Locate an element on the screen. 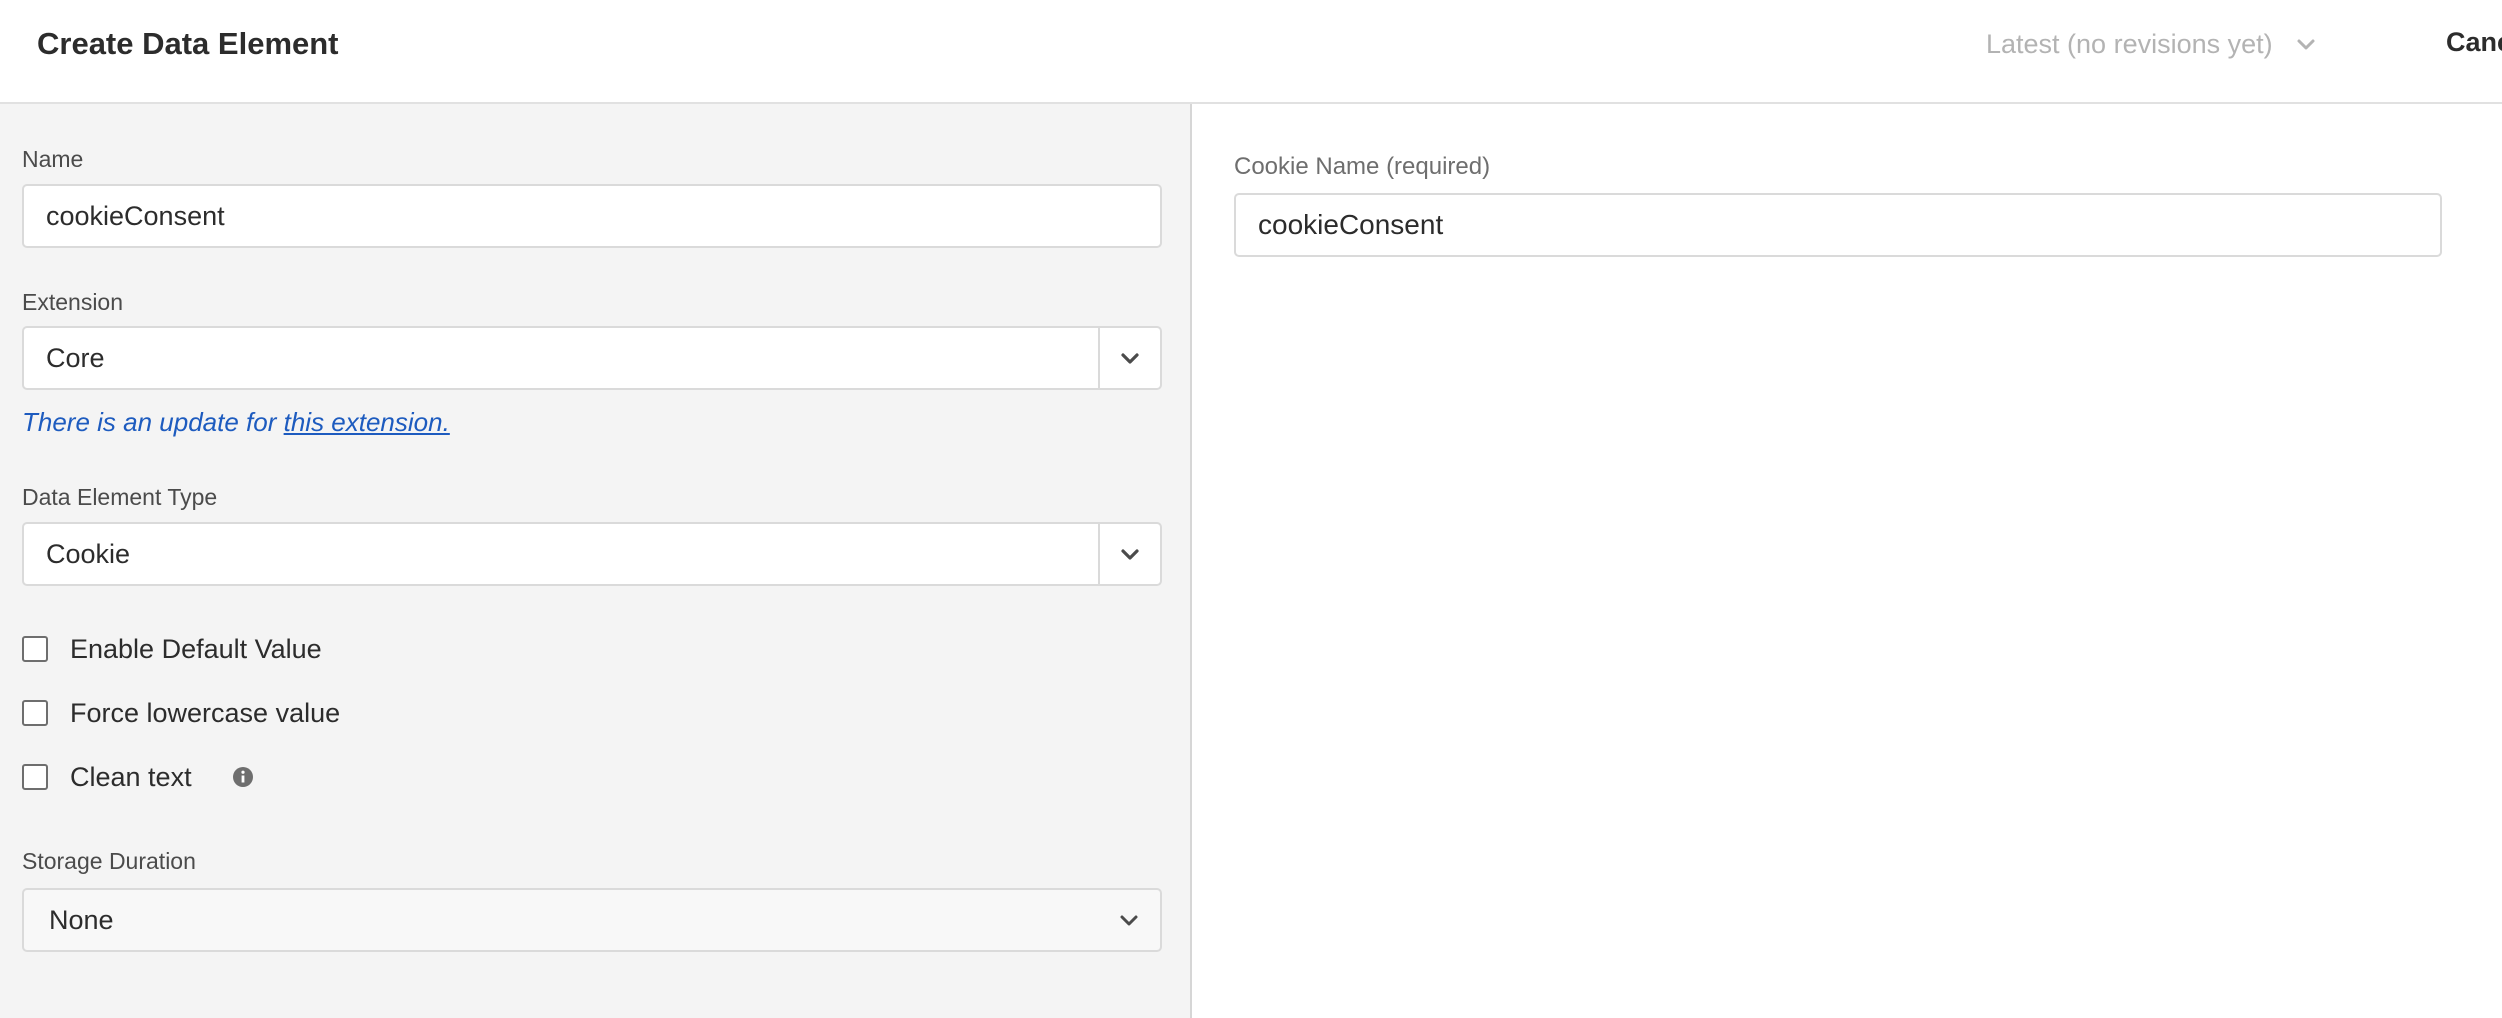 This screenshot has width=2502, height=1018. force-lowercase-checkbox is located at coordinates (35, 713).